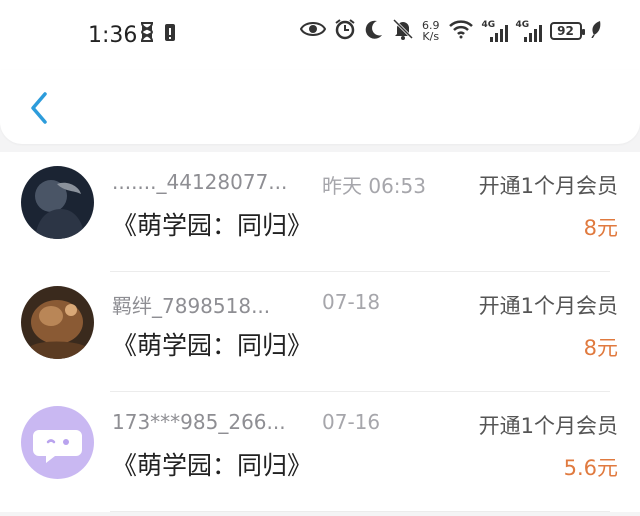  I want to click on net-speed: 6.9 K/s, so click(431, 31).